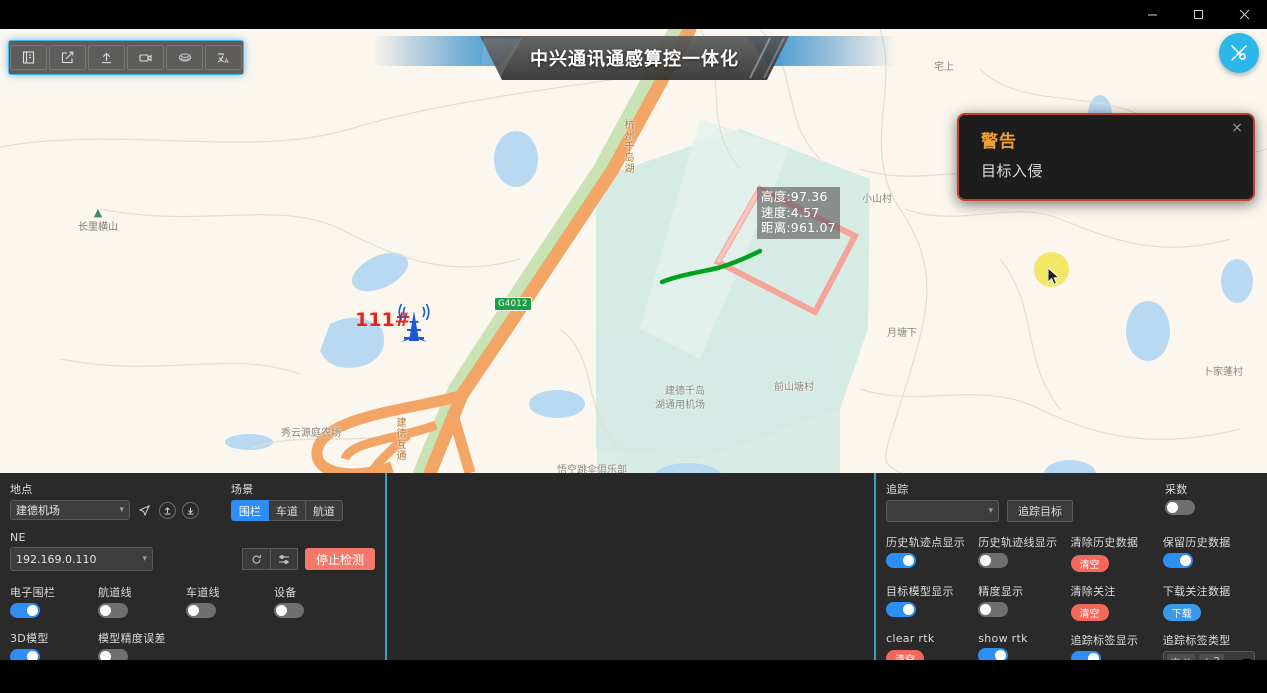 This screenshot has width=1267, height=693. I want to click on stop-detection-button: 停止检测, so click(339, 559).